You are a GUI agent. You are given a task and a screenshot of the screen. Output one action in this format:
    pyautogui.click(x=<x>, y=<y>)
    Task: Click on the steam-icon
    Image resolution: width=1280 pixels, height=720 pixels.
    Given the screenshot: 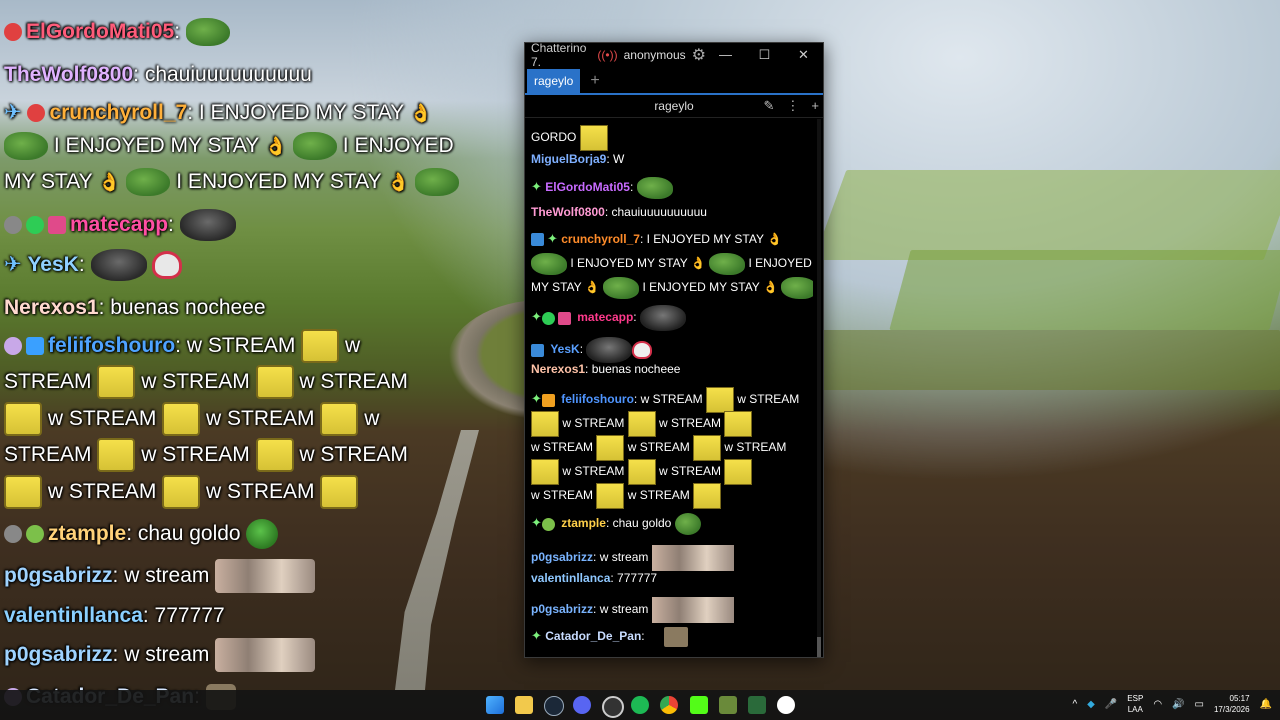 What is the action you would take?
    pyautogui.click(x=554, y=706)
    